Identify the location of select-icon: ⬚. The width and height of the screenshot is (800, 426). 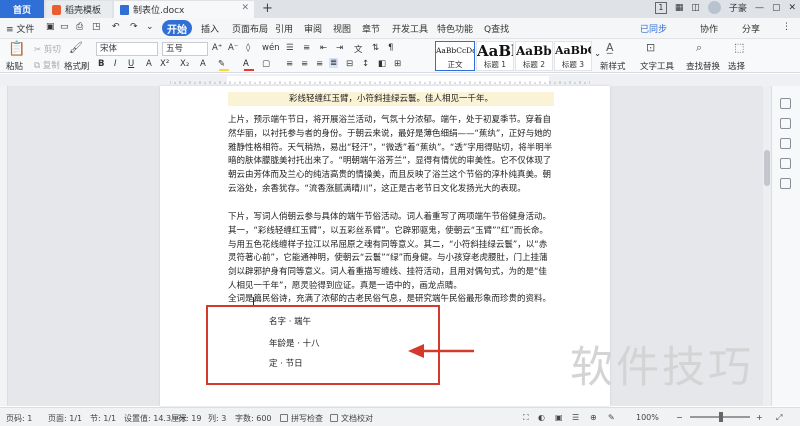
(739, 47).